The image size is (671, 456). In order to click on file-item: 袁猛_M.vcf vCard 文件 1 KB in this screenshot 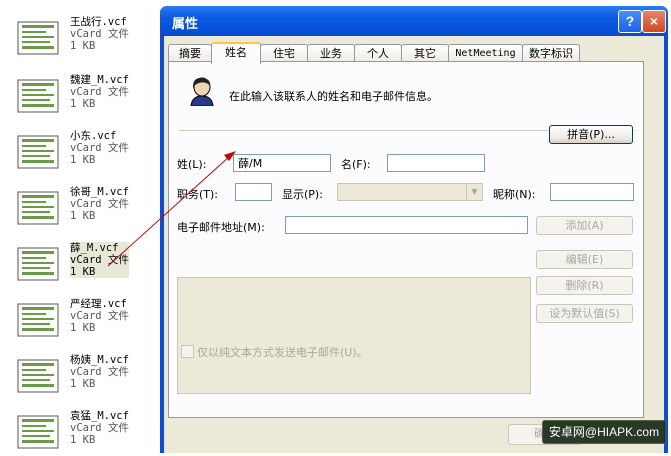, I will do `click(84, 433)`.